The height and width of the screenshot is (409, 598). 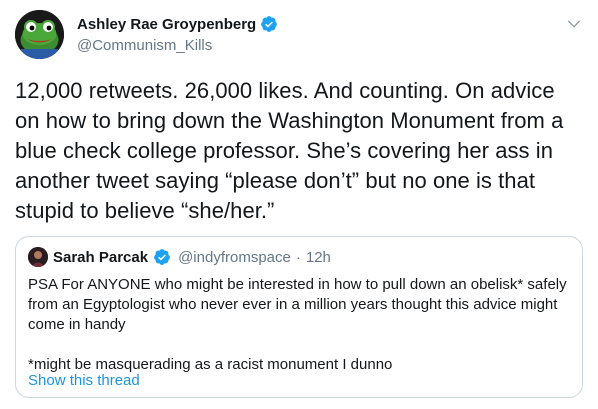 I want to click on quoted-tweet-header: Sarah Parcak @indyfromspace · 12h, so click(x=179, y=257).